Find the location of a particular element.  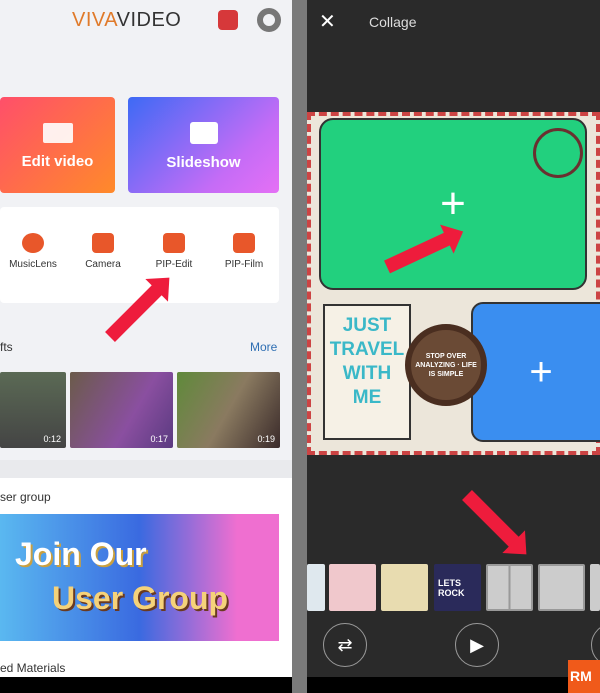

materials-title: ed Materials is located at coordinates (33, 668).